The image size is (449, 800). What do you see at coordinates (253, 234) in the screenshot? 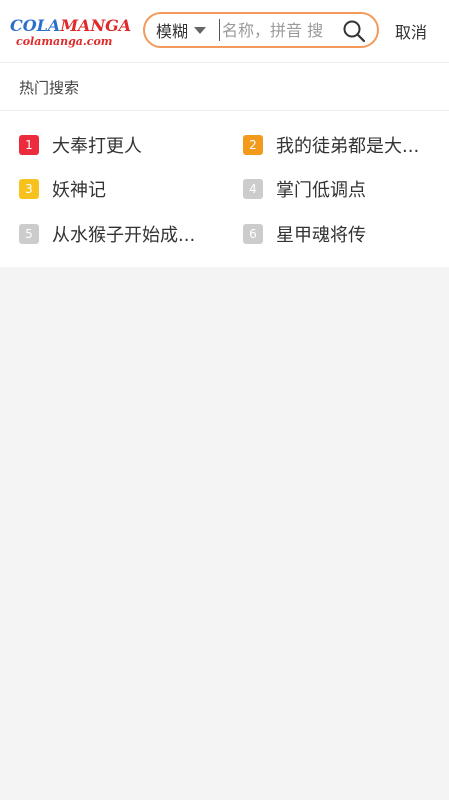
I see `rank-badge: 6` at bounding box center [253, 234].